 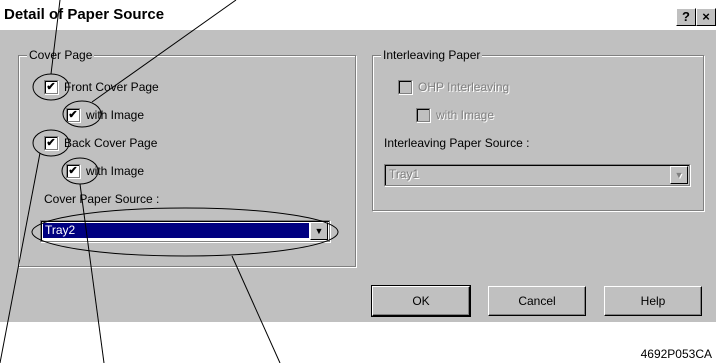 What do you see at coordinates (111, 87) in the screenshot?
I see `front-cover-label: Front Cover Page` at bounding box center [111, 87].